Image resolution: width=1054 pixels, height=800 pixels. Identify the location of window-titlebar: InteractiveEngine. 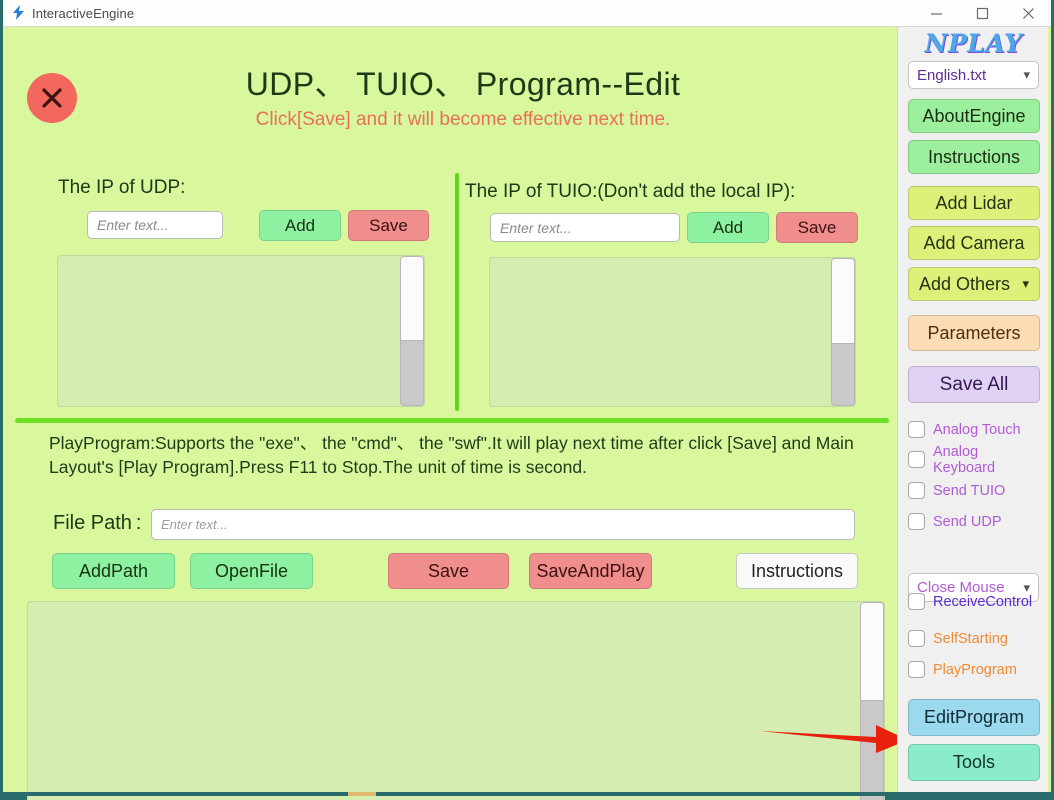
(527, 13).